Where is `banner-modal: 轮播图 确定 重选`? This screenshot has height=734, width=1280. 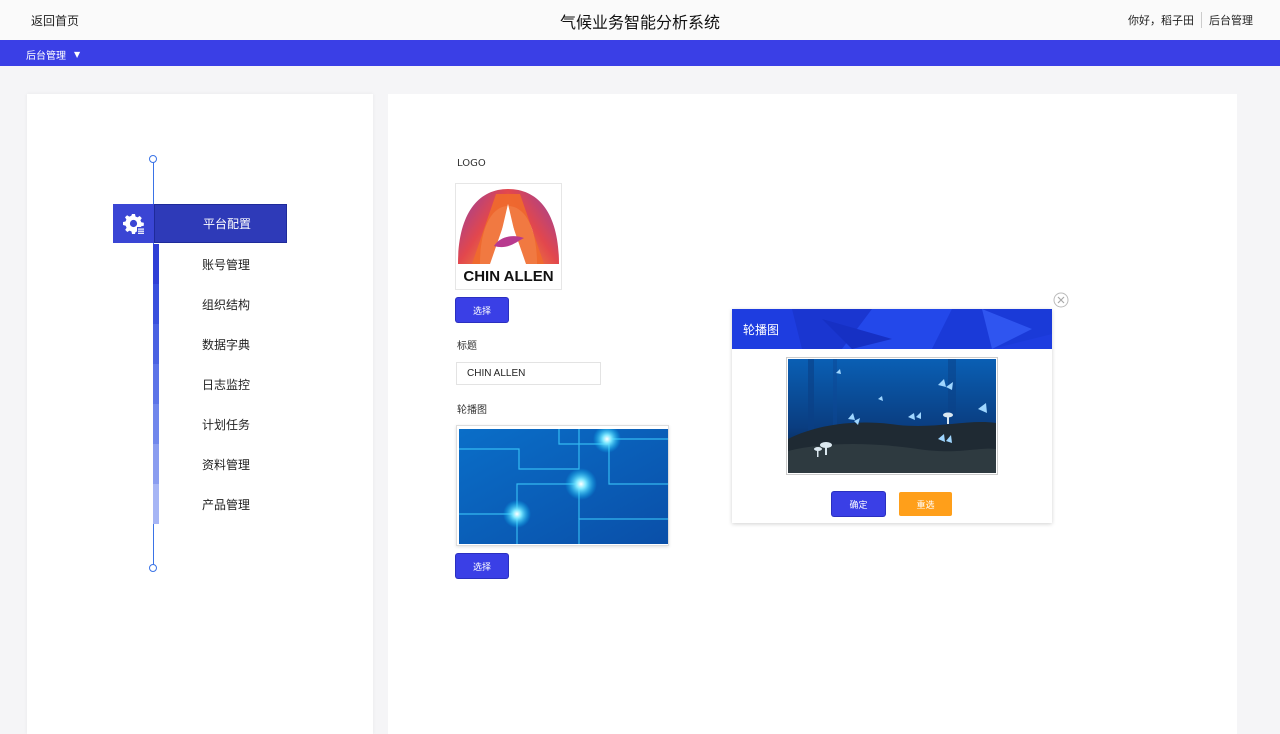
banner-modal: 轮播图 确定 重选 is located at coordinates (892, 416).